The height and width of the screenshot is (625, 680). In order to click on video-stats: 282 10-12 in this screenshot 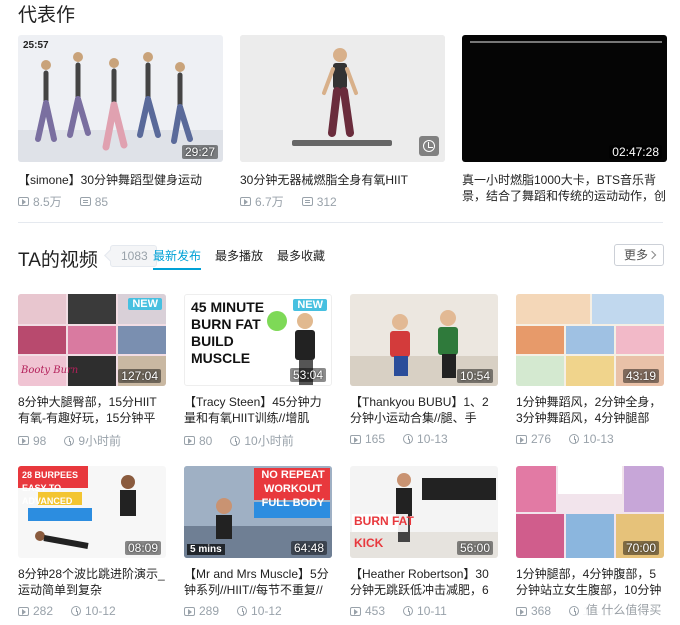, I will do `click(67, 611)`.